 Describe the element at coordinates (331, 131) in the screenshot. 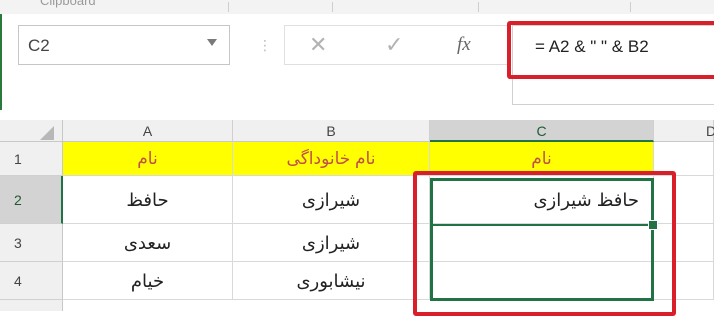

I see `column-header-b: B` at that location.